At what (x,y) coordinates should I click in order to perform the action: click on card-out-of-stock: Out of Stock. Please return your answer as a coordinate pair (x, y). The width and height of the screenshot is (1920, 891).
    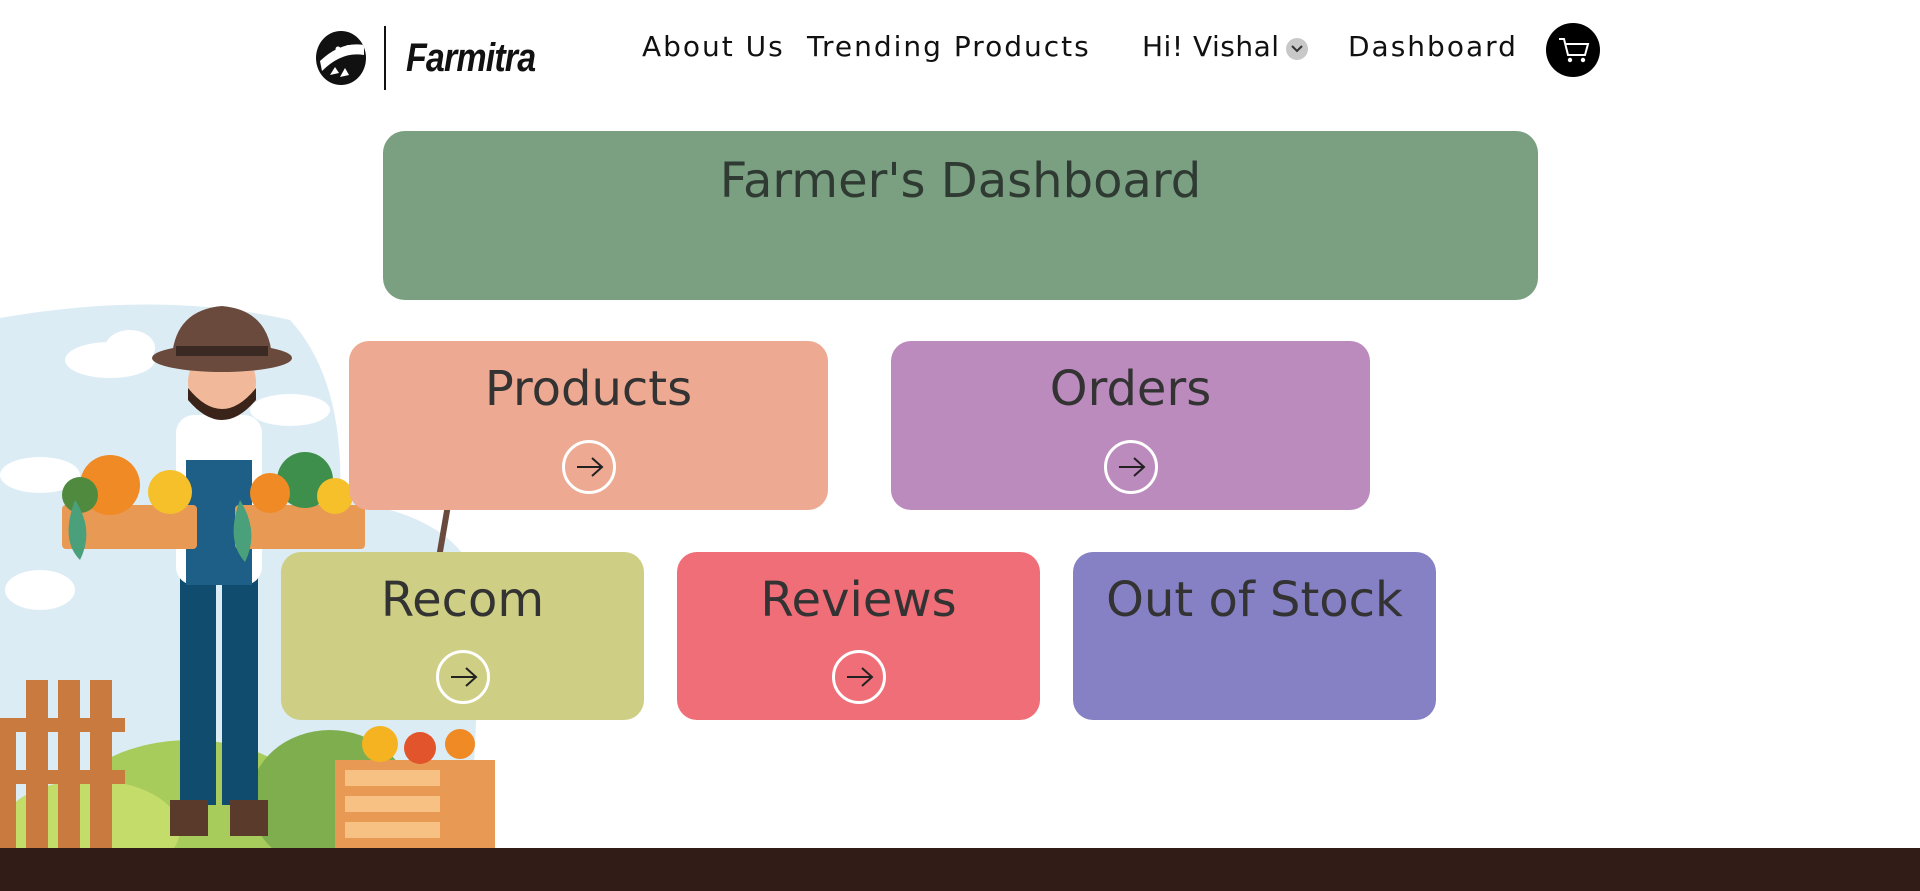
    Looking at the image, I should click on (1254, 636).